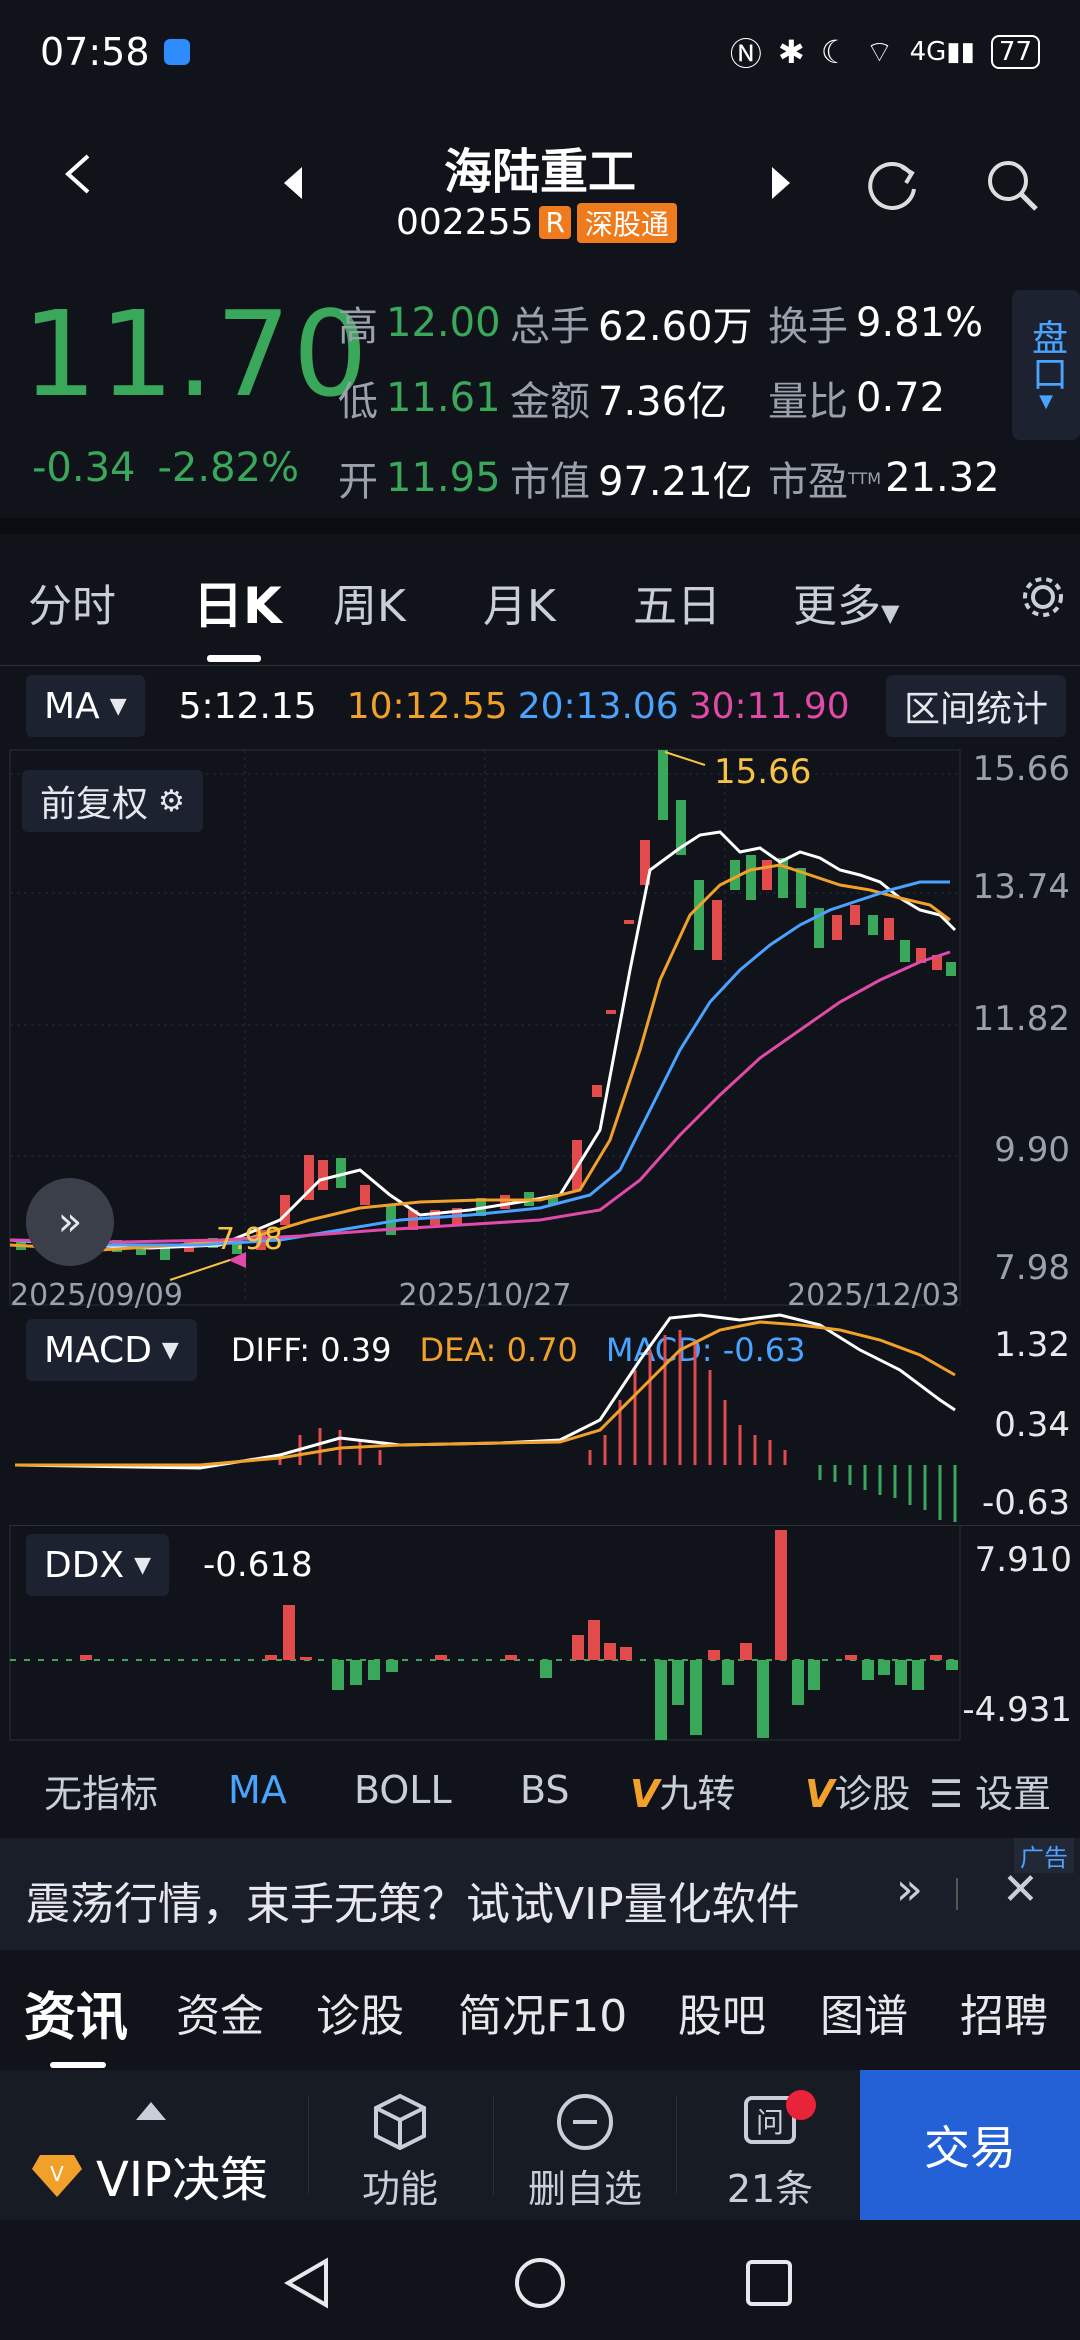 Image resolution: width=1080 pixels, height=2340 pixels. Describe the element at coordinates (975, 706) in the screenshot. I see `range-stat-button: 区间统计` at that location.